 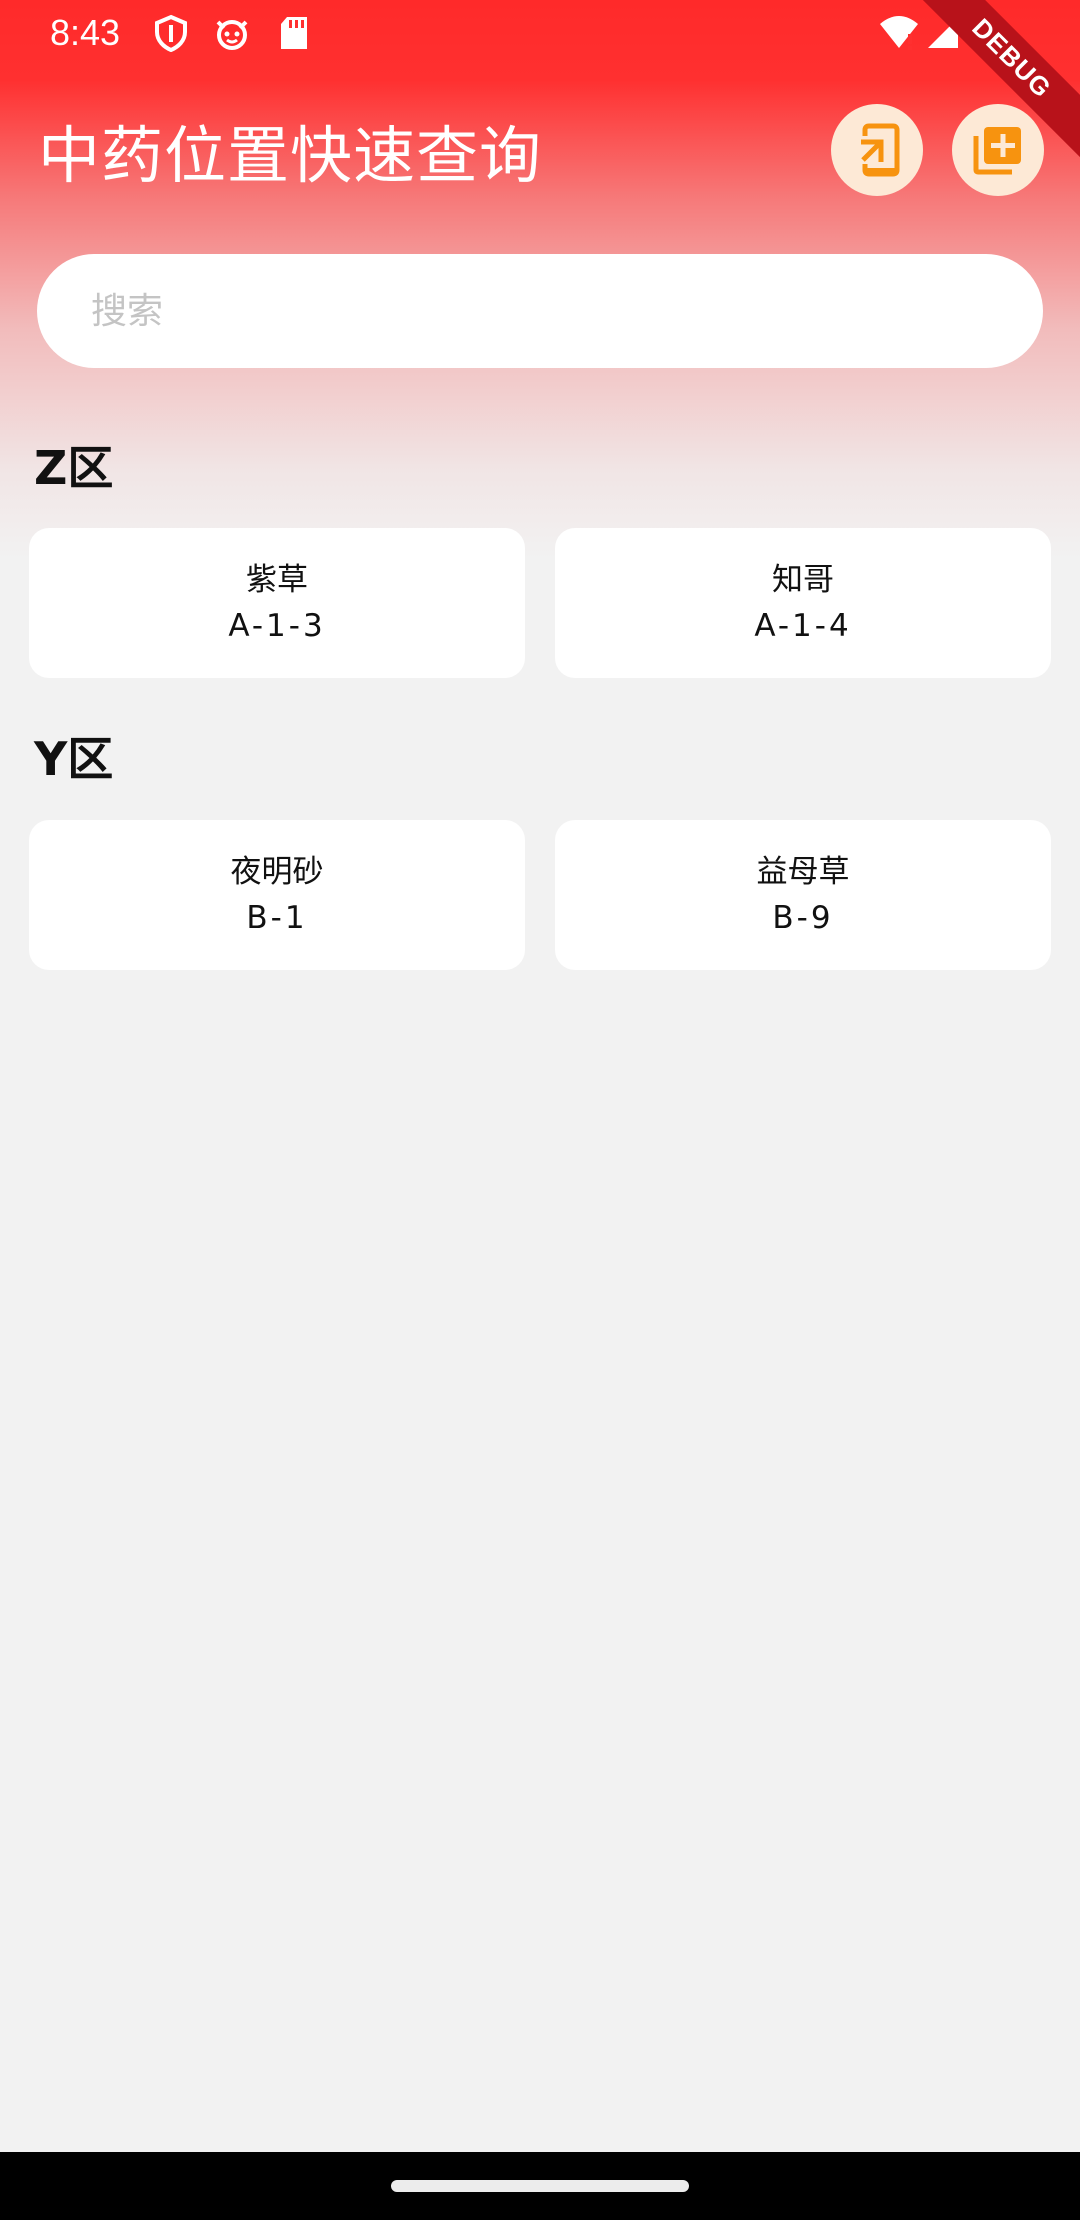 I want to click on item-location: A-1-4, so click(x=803, y=626).